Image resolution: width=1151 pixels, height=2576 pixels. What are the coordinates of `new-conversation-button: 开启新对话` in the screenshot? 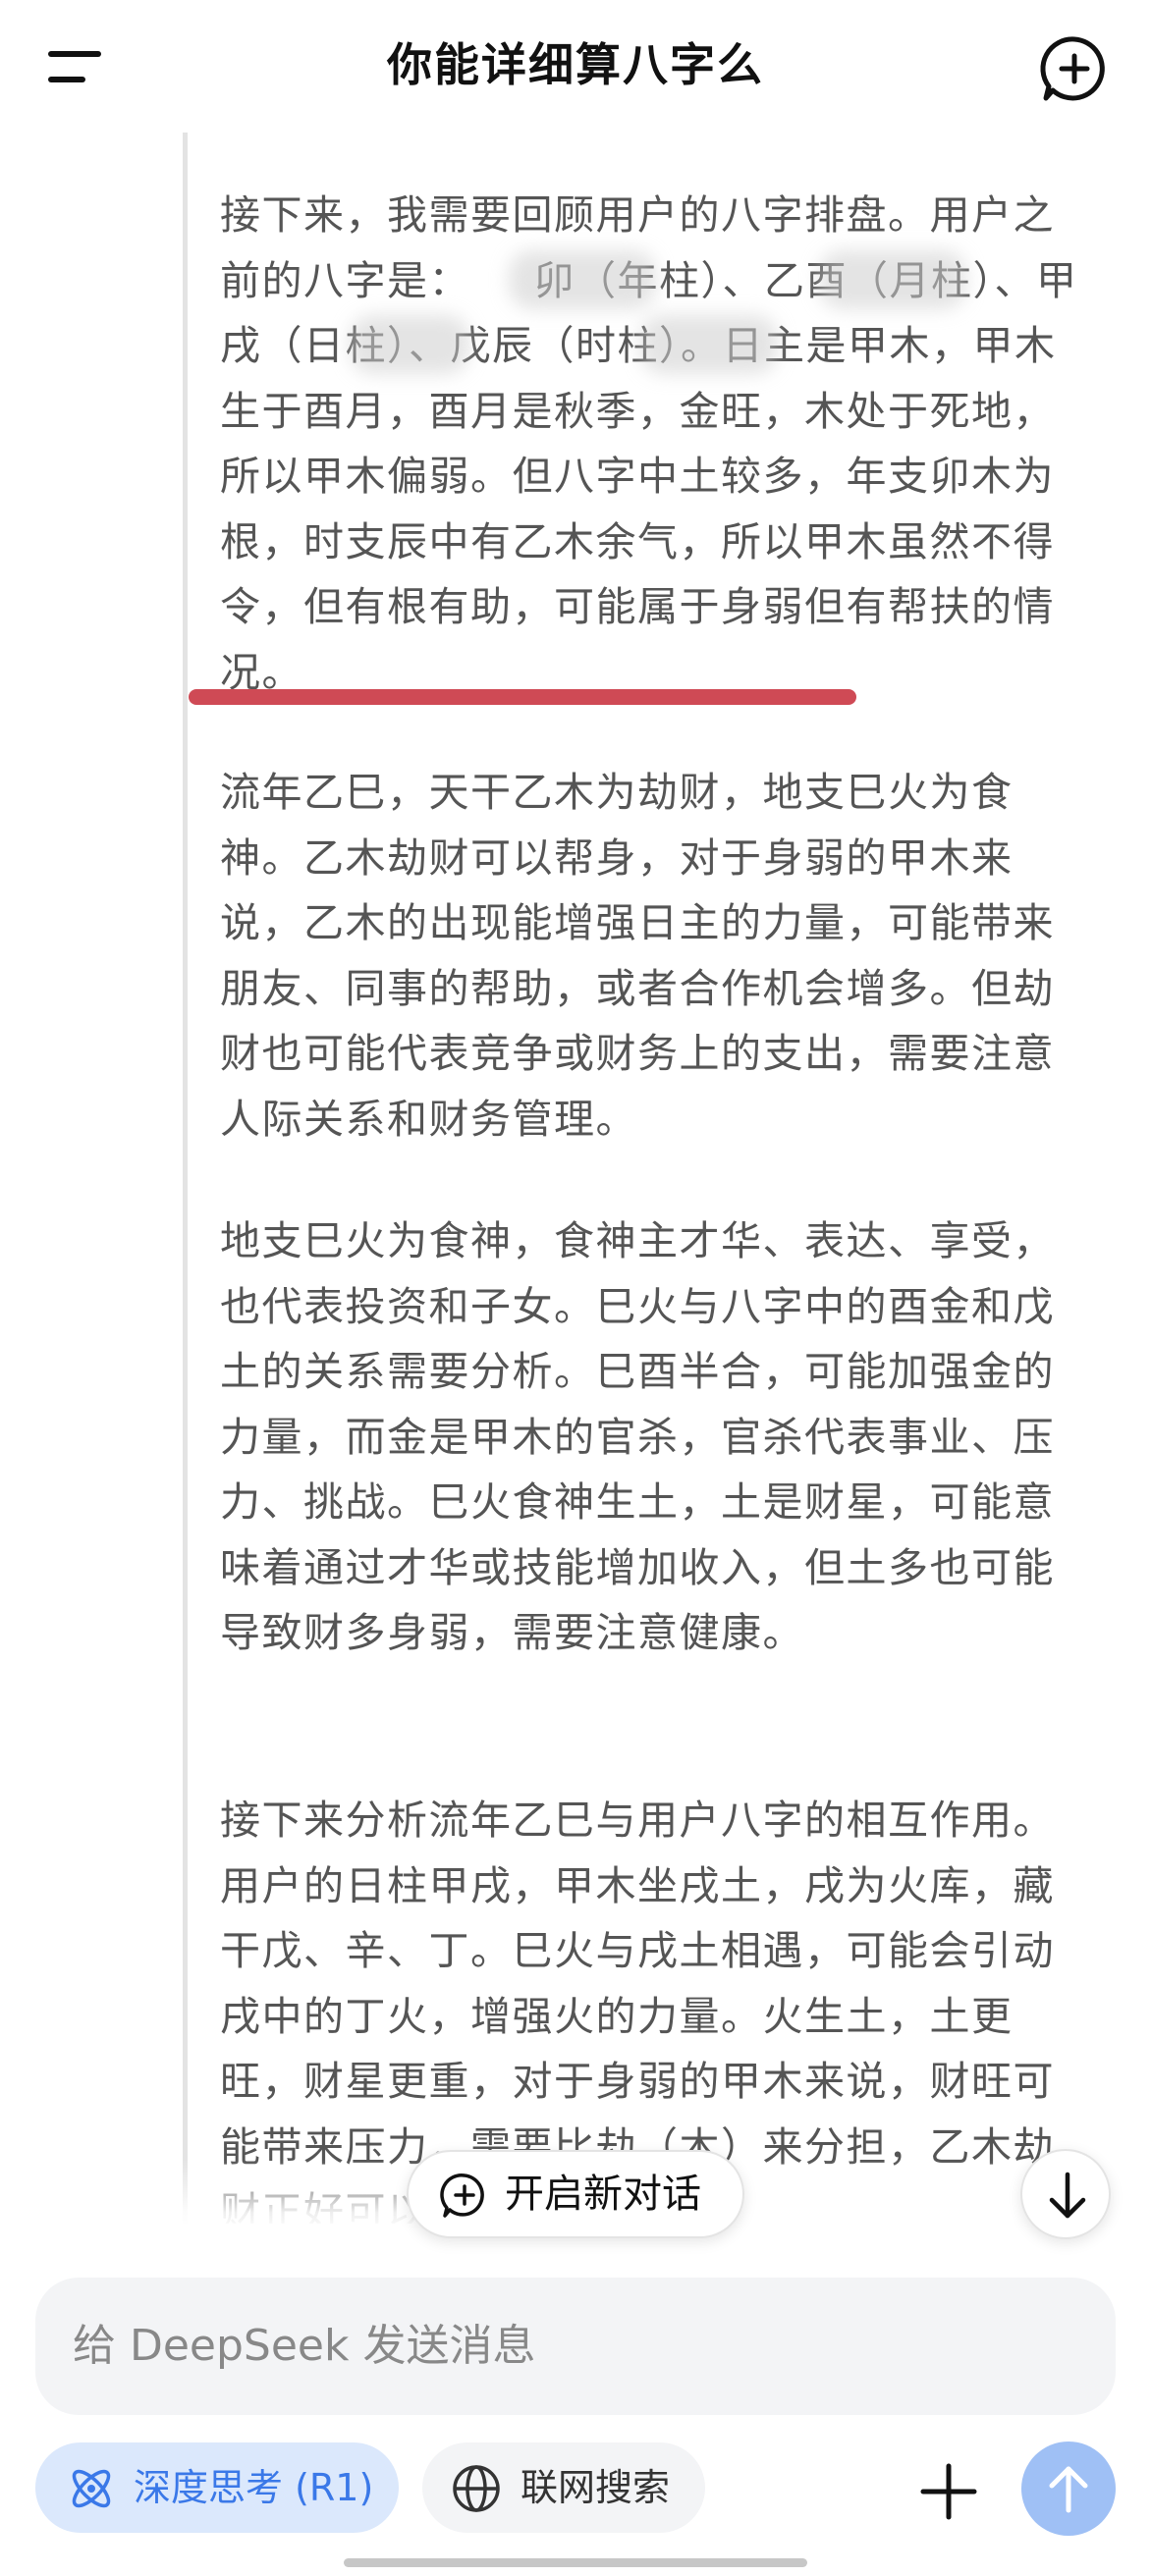 It's located at (575, 2194).